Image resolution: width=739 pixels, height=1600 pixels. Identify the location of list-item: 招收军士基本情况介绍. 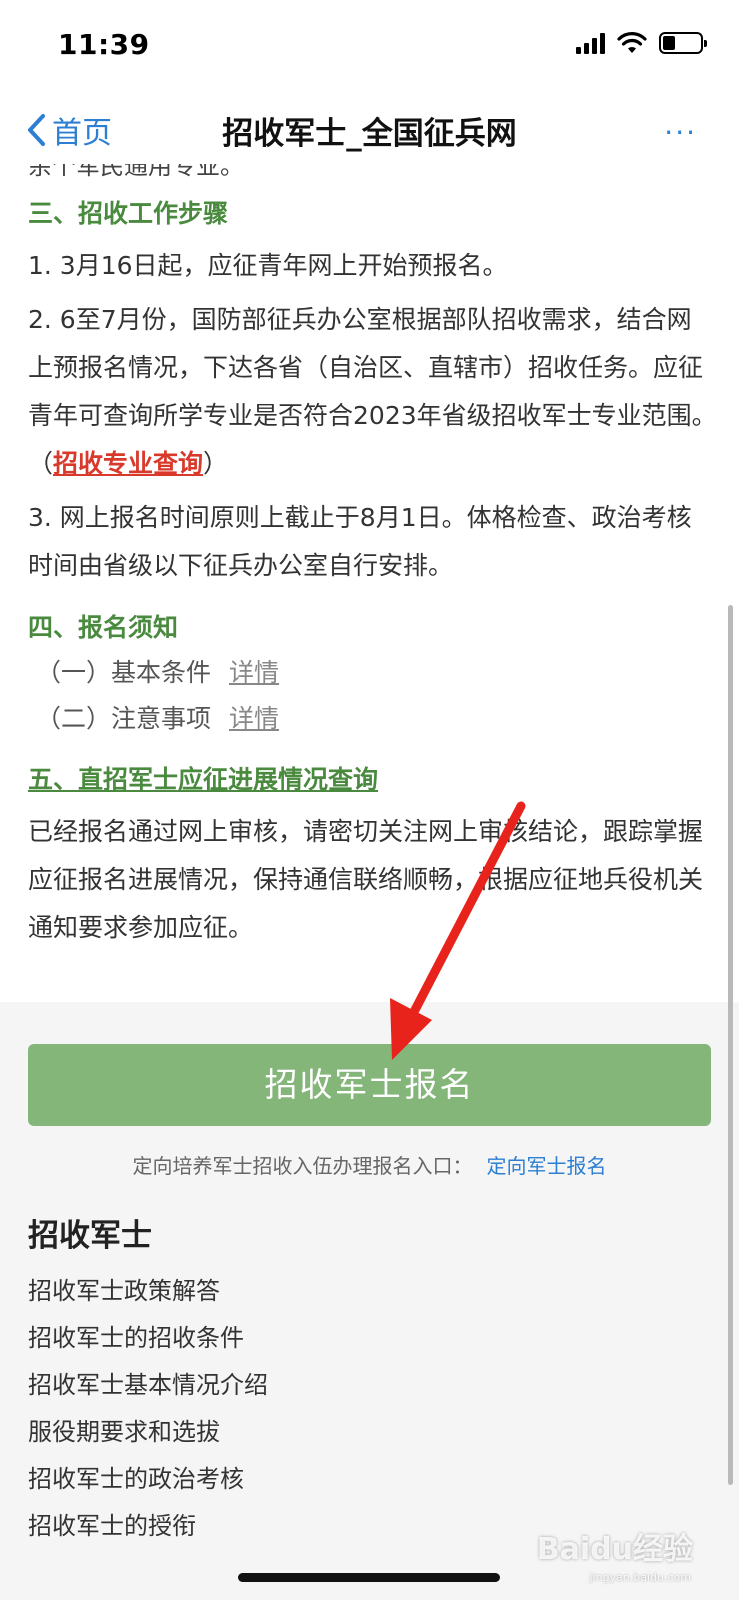
(148, 1385).